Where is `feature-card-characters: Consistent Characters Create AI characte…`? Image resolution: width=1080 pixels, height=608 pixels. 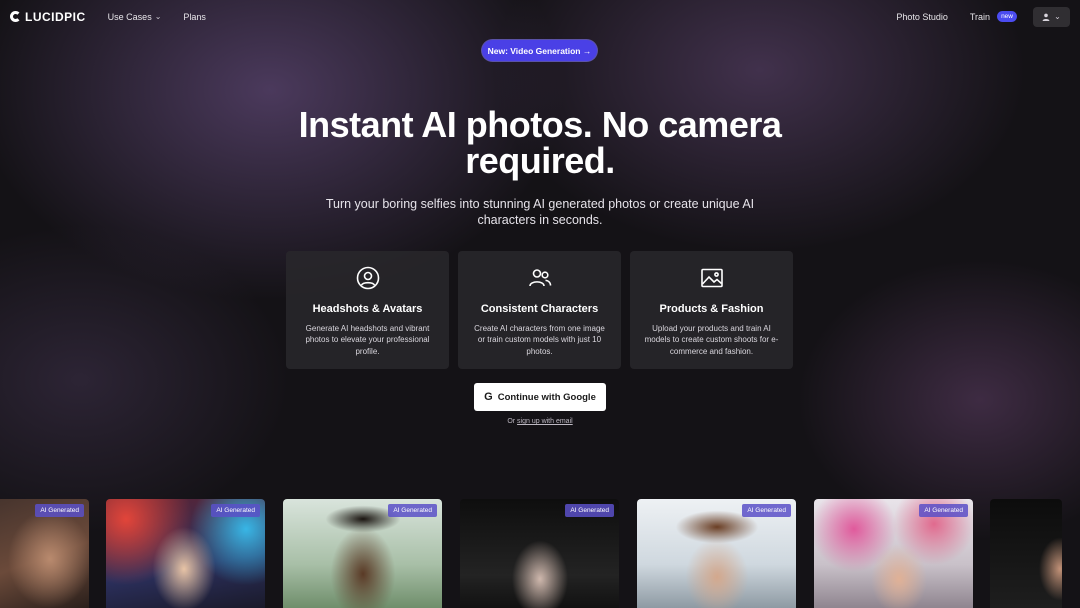
feature-card-characters: Consistent Characters Create AI characte… is located at coordinates (539, 310).